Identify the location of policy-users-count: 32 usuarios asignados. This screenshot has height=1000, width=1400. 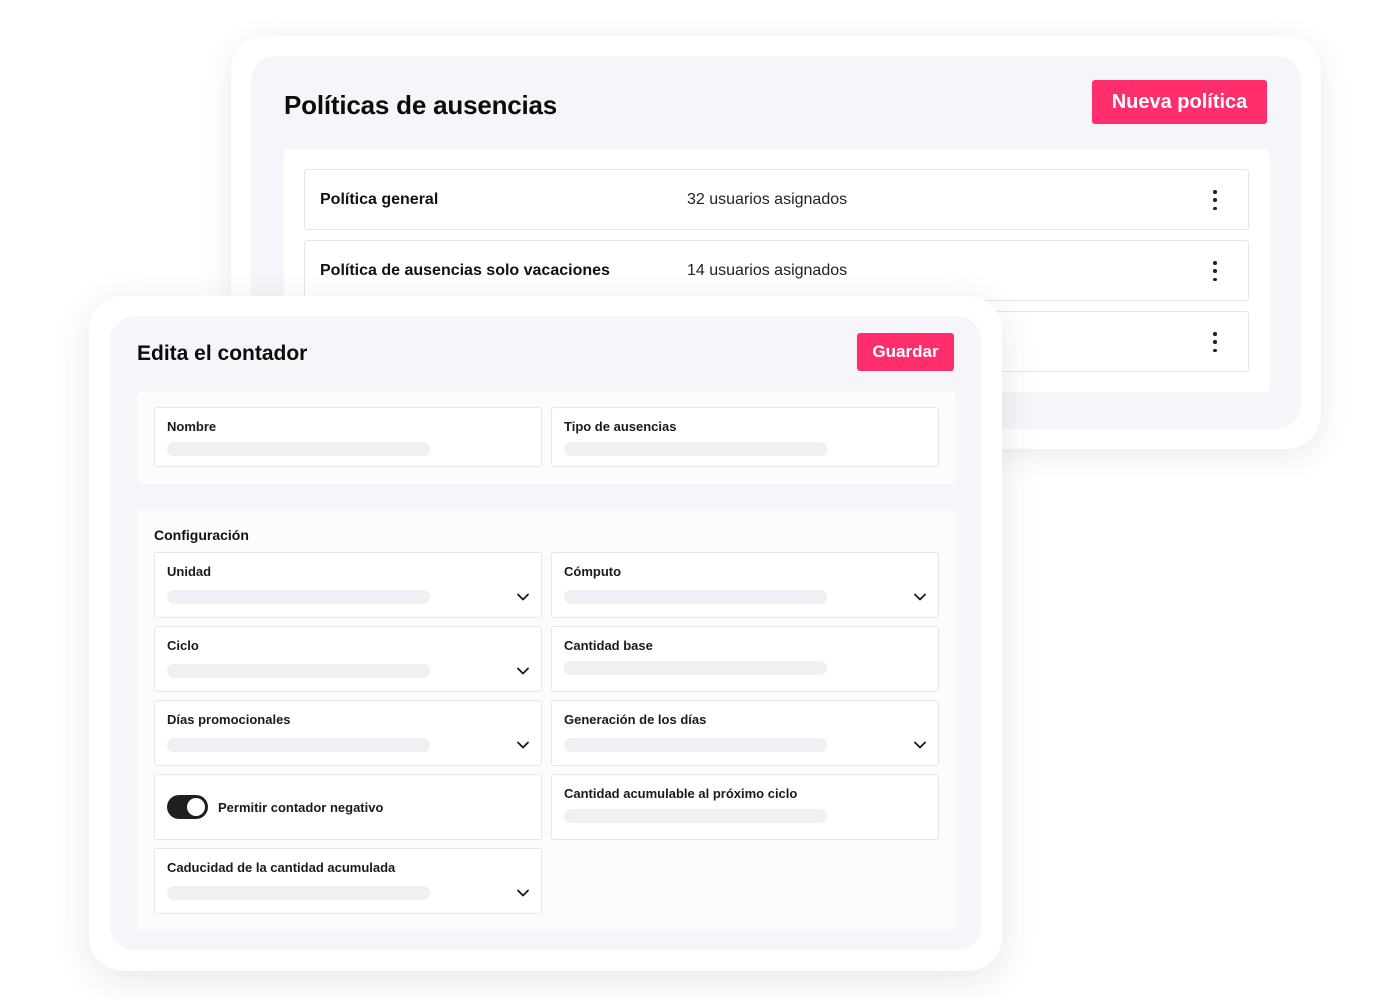
(767, 199).